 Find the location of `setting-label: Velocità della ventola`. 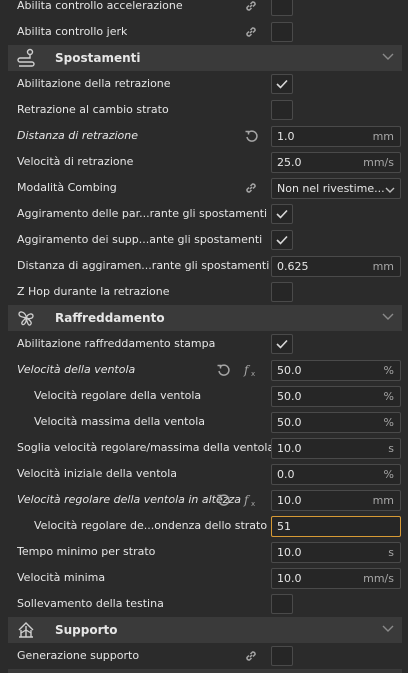

setting-label: Velocità della ventola is located at coordinates (76, 369).